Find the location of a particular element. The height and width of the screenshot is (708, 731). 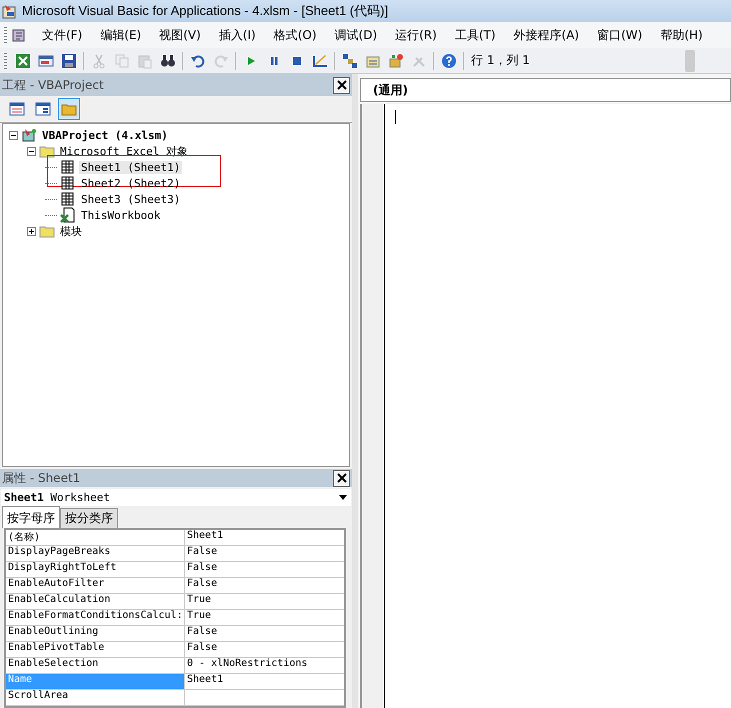

tab: 按分类序 is located at coordinates (89, 518).